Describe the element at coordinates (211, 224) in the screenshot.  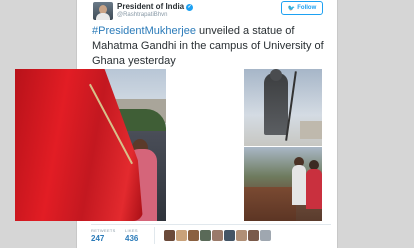
I see `stats-divider` at that location.